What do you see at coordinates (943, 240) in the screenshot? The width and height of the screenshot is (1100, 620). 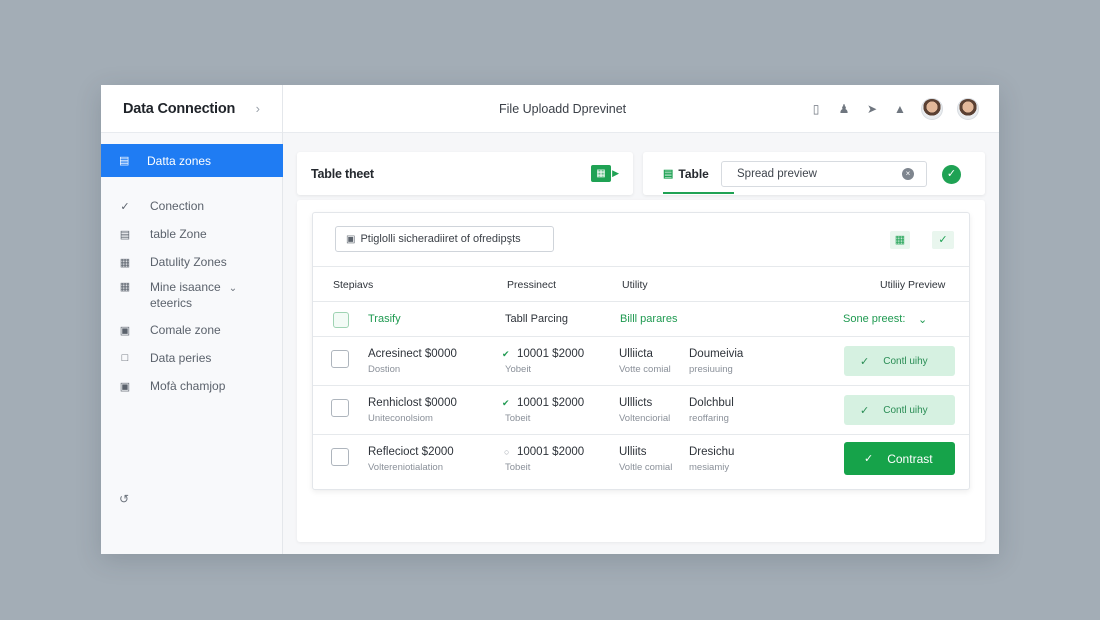 I see `confirm-check-button: ✓` at bounding box center [943, 240].